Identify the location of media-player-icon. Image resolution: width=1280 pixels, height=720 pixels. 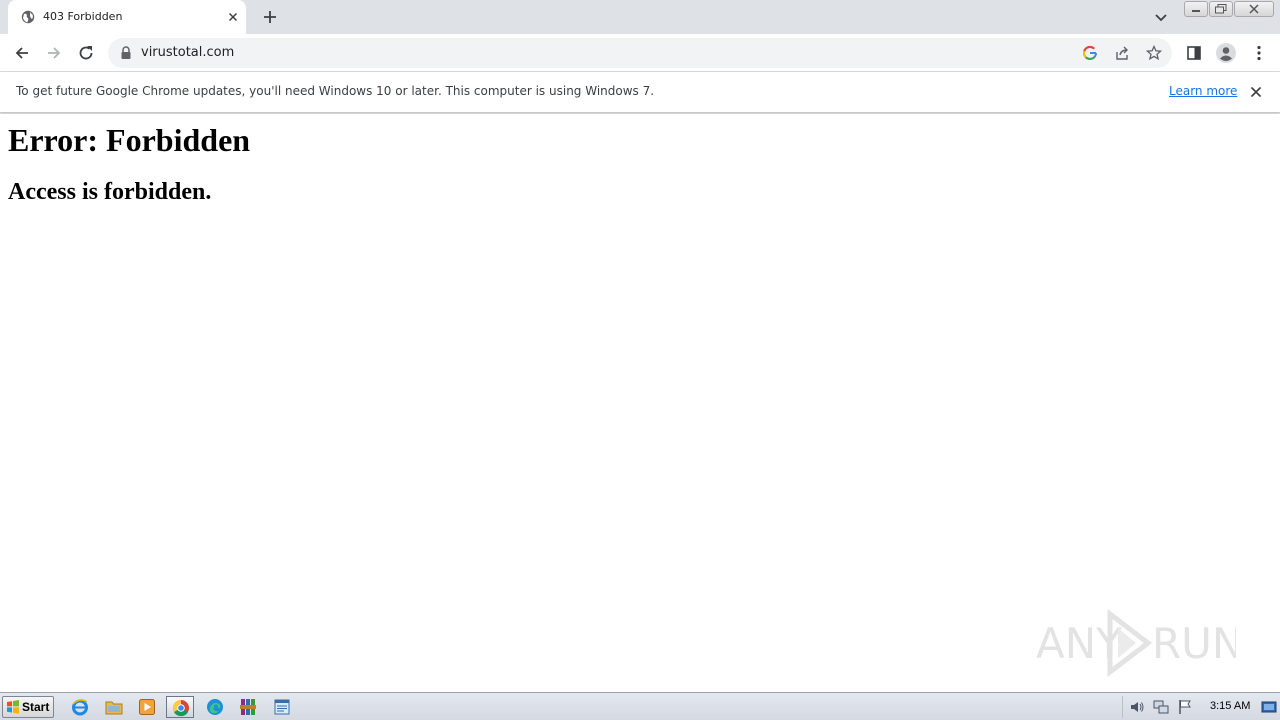
(147, 707).